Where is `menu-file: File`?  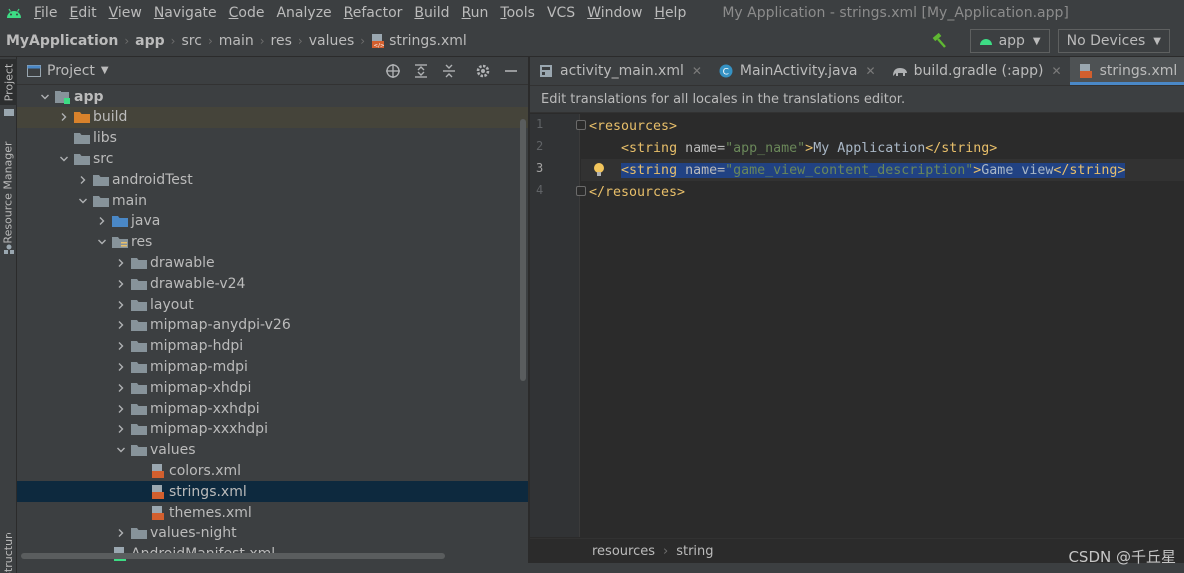
menu-file: File is located at coordinates (45, 13).